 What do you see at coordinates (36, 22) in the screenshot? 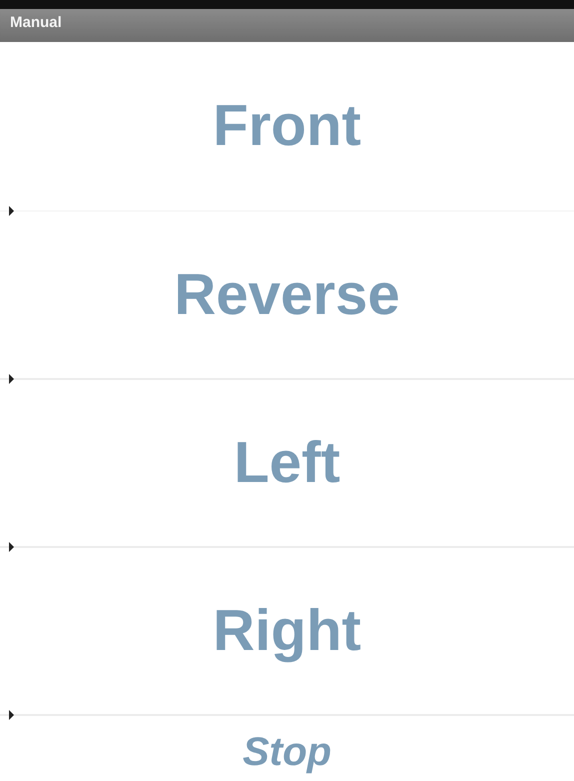
I see `window-title: Manual` at bounding box center [36, 22].